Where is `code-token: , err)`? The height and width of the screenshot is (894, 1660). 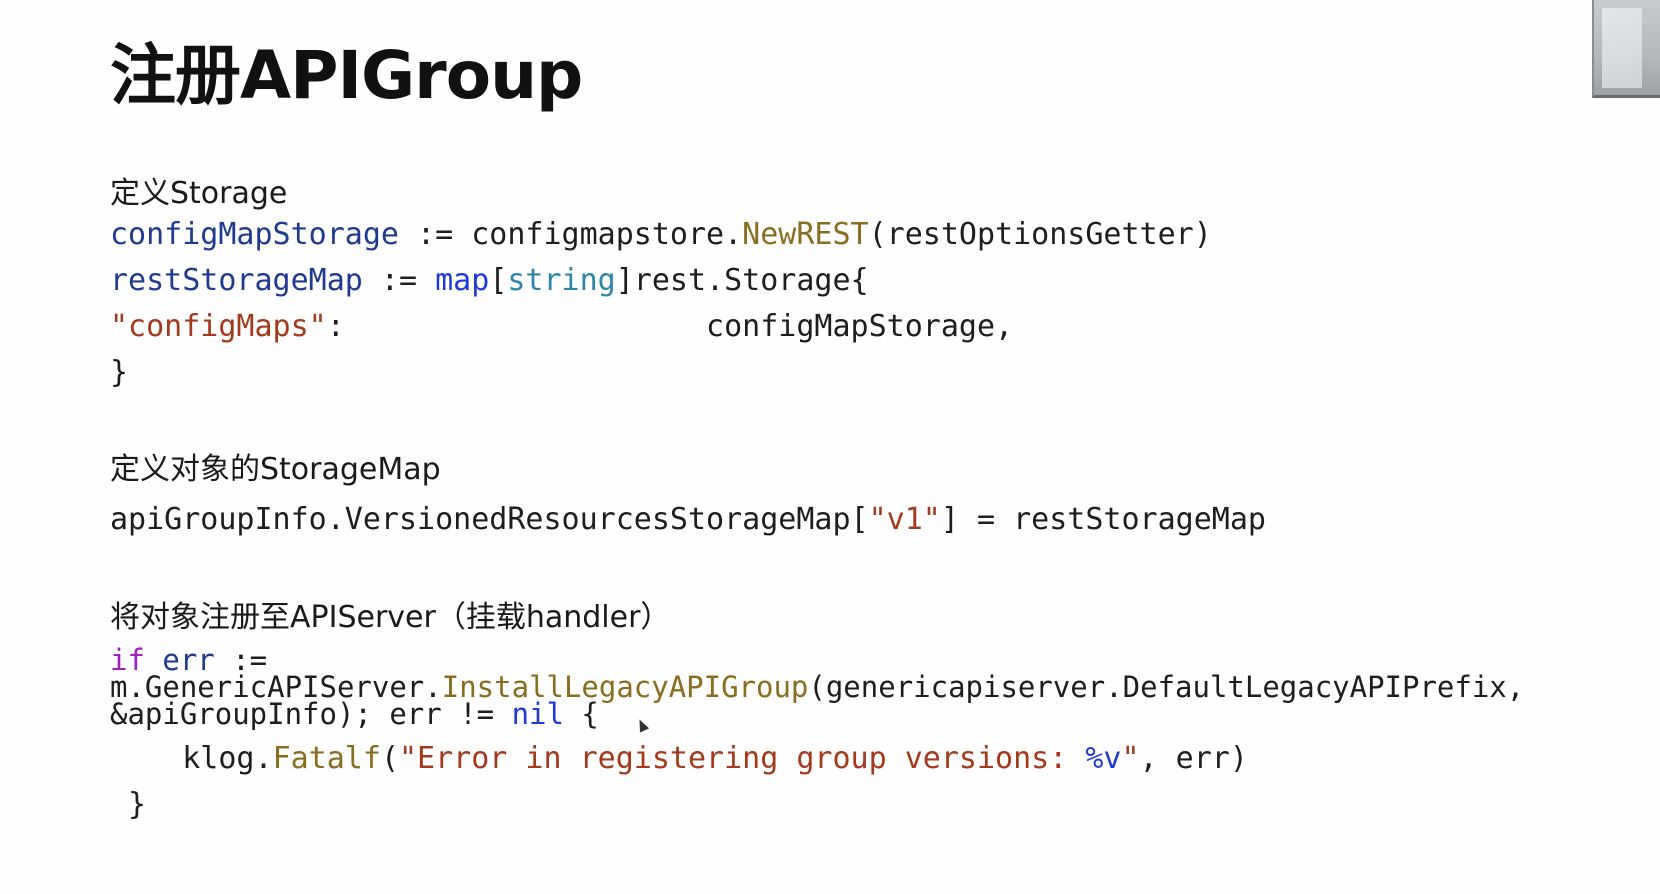 code-token: , err) is located at coordinates (1193, 758).